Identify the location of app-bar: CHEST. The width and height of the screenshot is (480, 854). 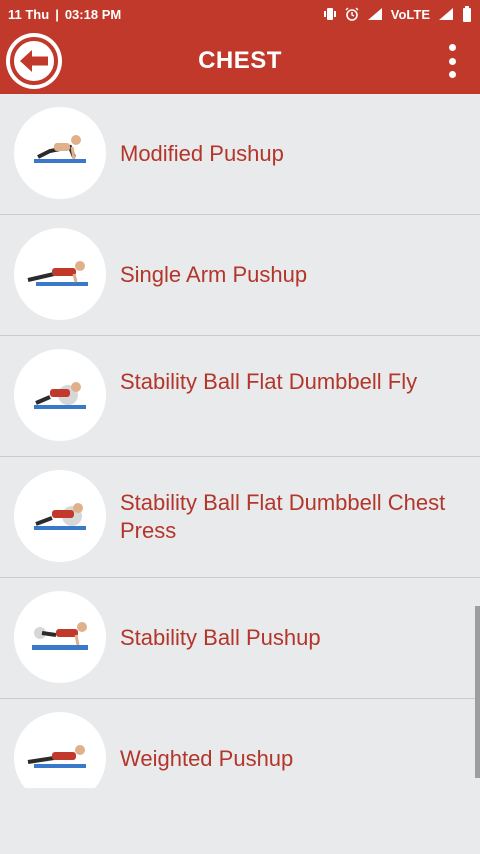
(240, 61).